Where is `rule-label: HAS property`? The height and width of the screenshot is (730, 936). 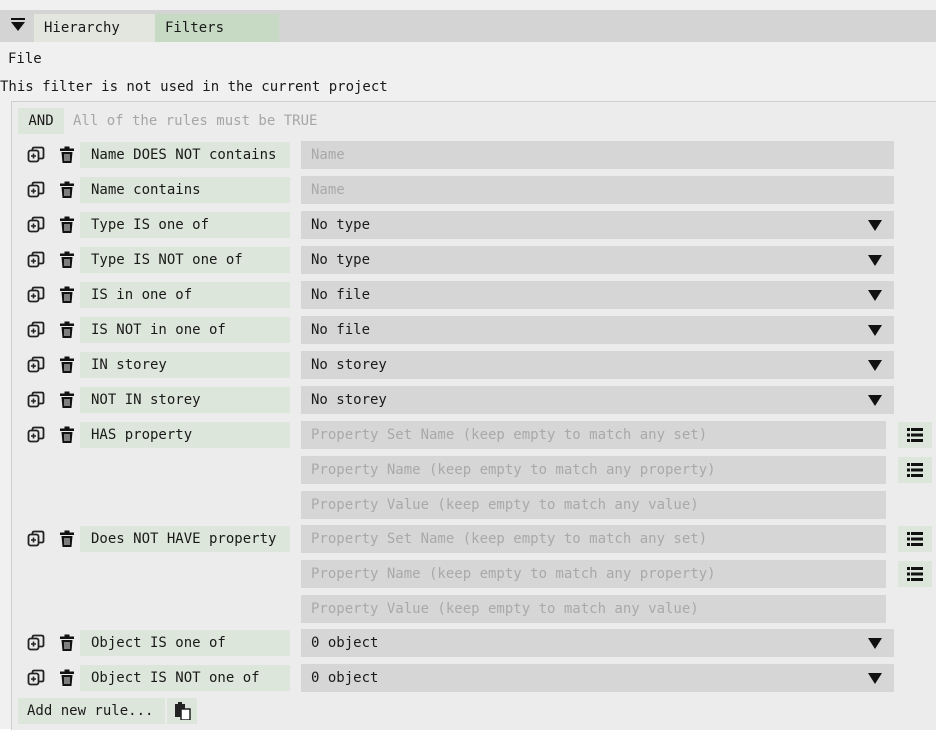 rule-label: HAS property is located at coordinates (185, 435).